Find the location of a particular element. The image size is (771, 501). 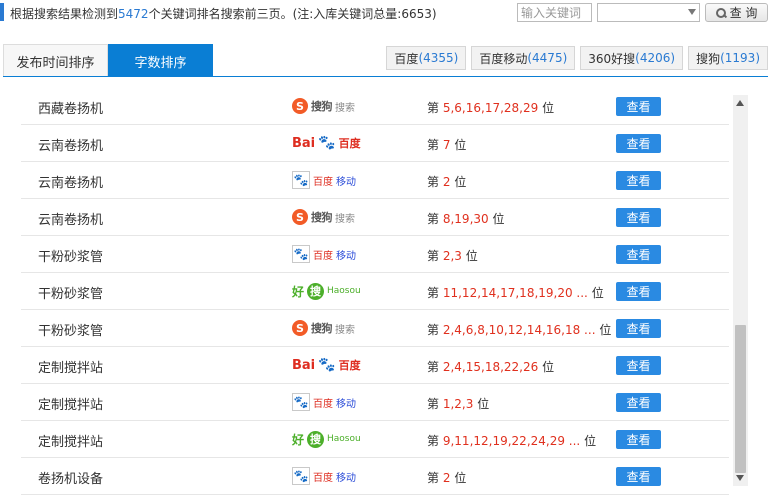

baidu-mobile-logo-text2: 移动 is located at coordinates (346, 404).